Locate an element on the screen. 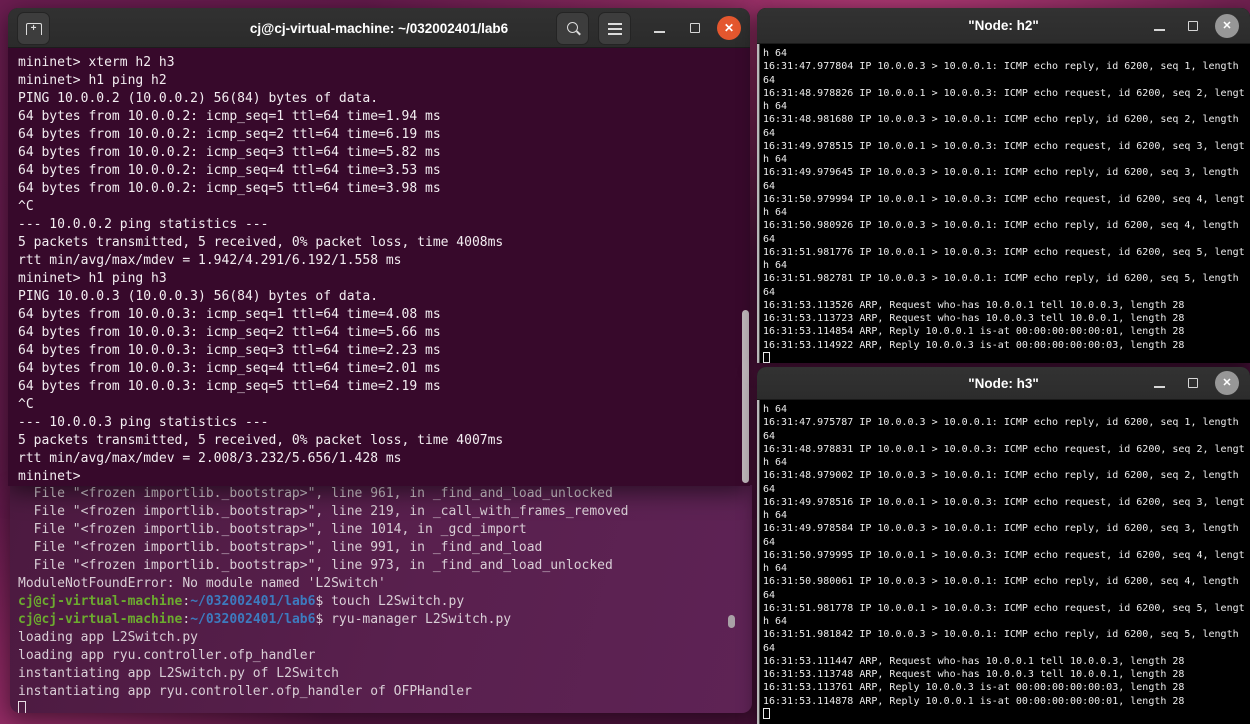 This screenshot has width=1250, height=724. search-button is located at coordinates (572, 28).